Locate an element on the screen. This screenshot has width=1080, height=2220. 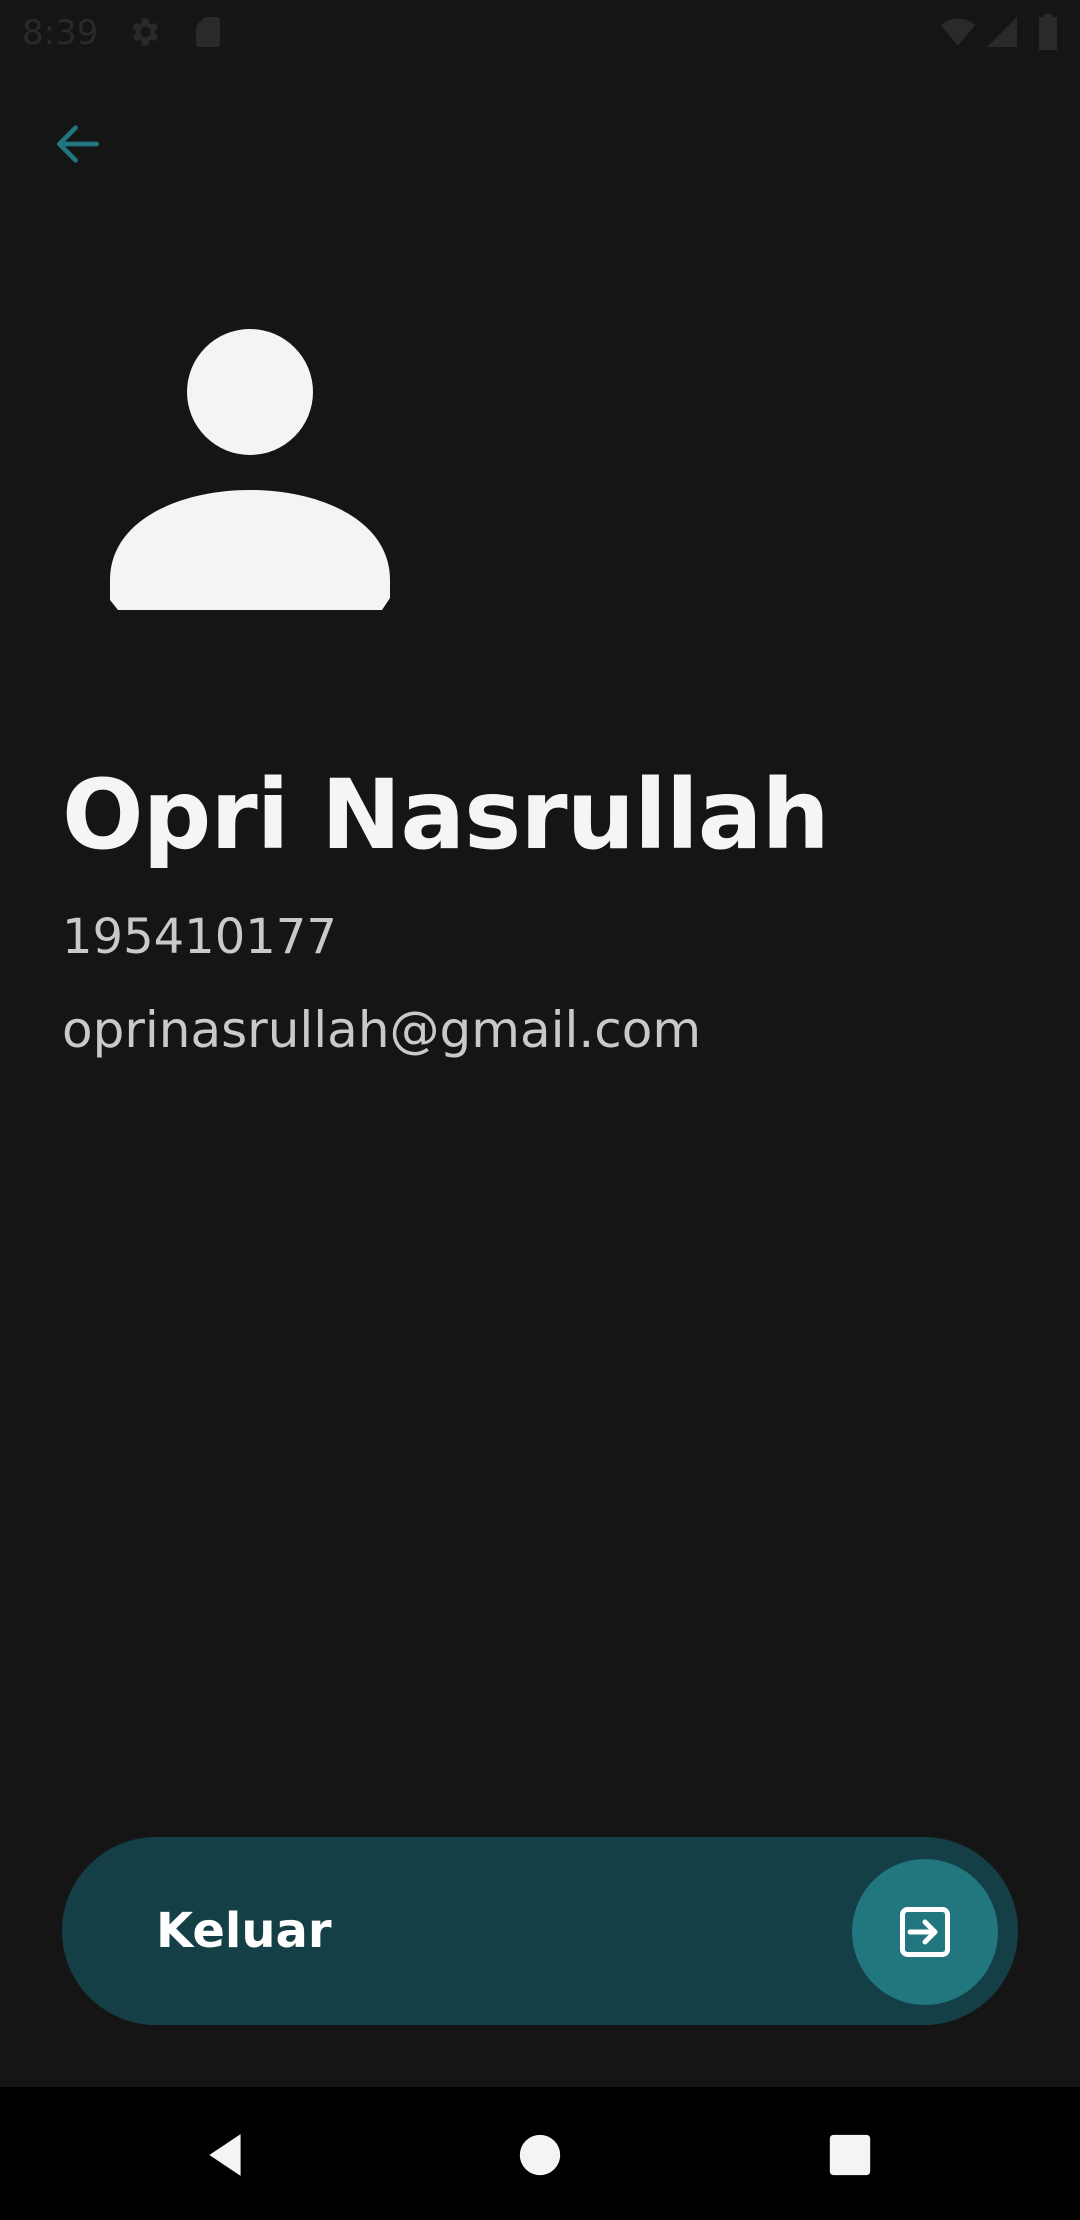
login-exit-icon is located at coordinates (925, 1932).